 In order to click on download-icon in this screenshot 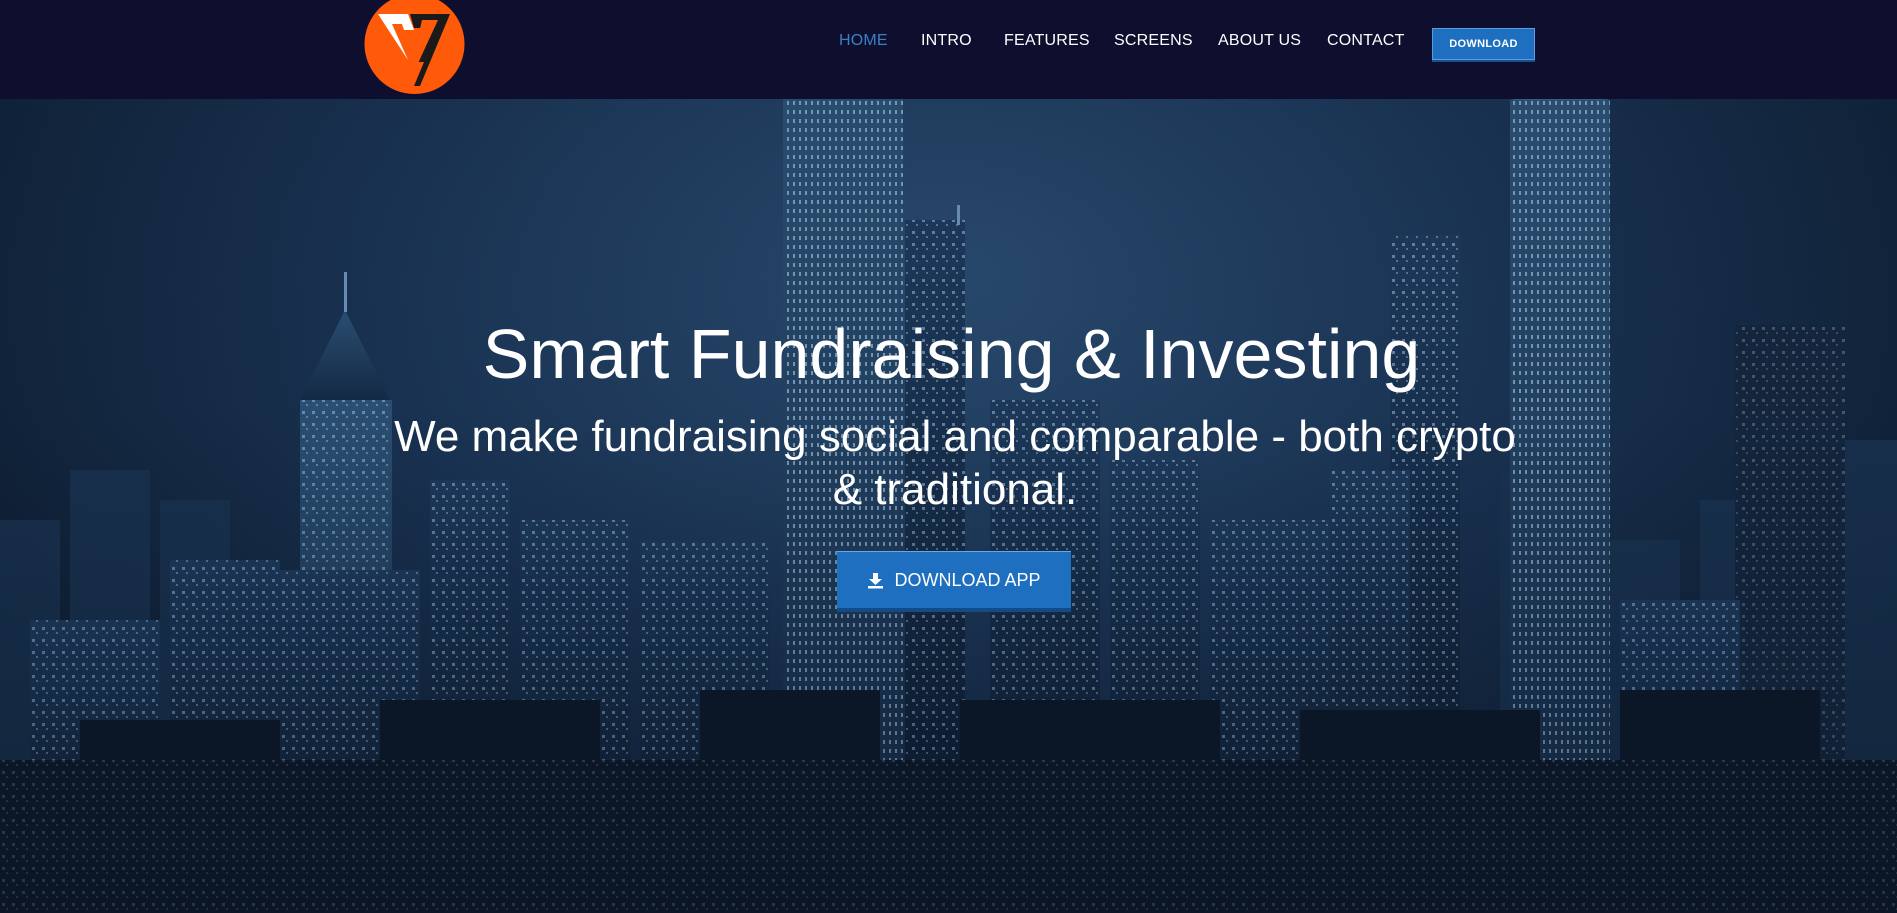, I will do `click(875, 580)`.